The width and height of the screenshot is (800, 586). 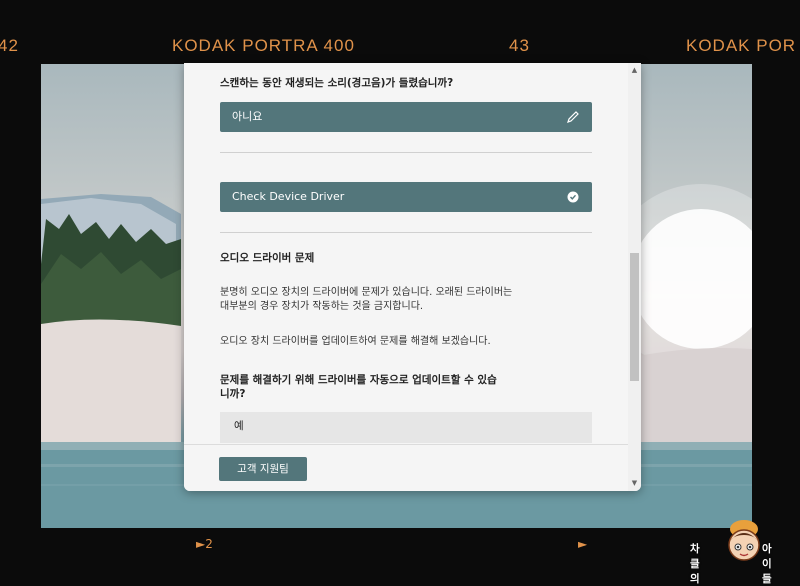 I want to click on question-auto-update-line: 문제를 해결하기 위해 드라이버를 자동으로 업데이트할 수 있습, so click(x=358, y=380).